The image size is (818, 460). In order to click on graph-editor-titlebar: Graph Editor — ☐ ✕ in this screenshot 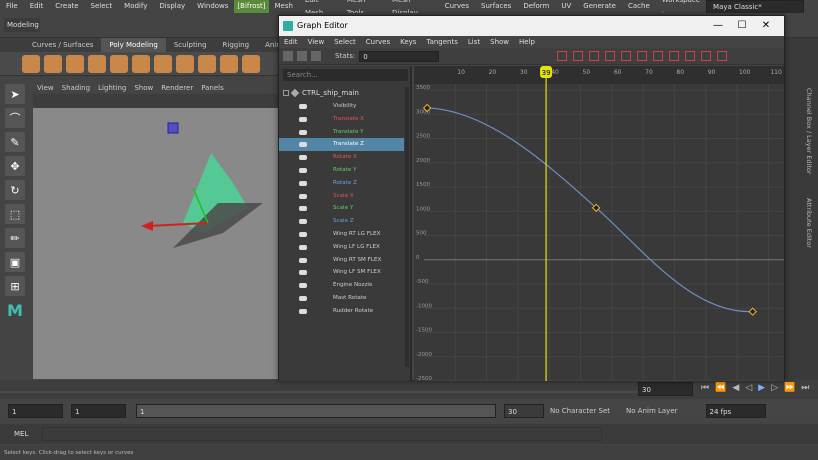, I will do `click(531, 26)`.